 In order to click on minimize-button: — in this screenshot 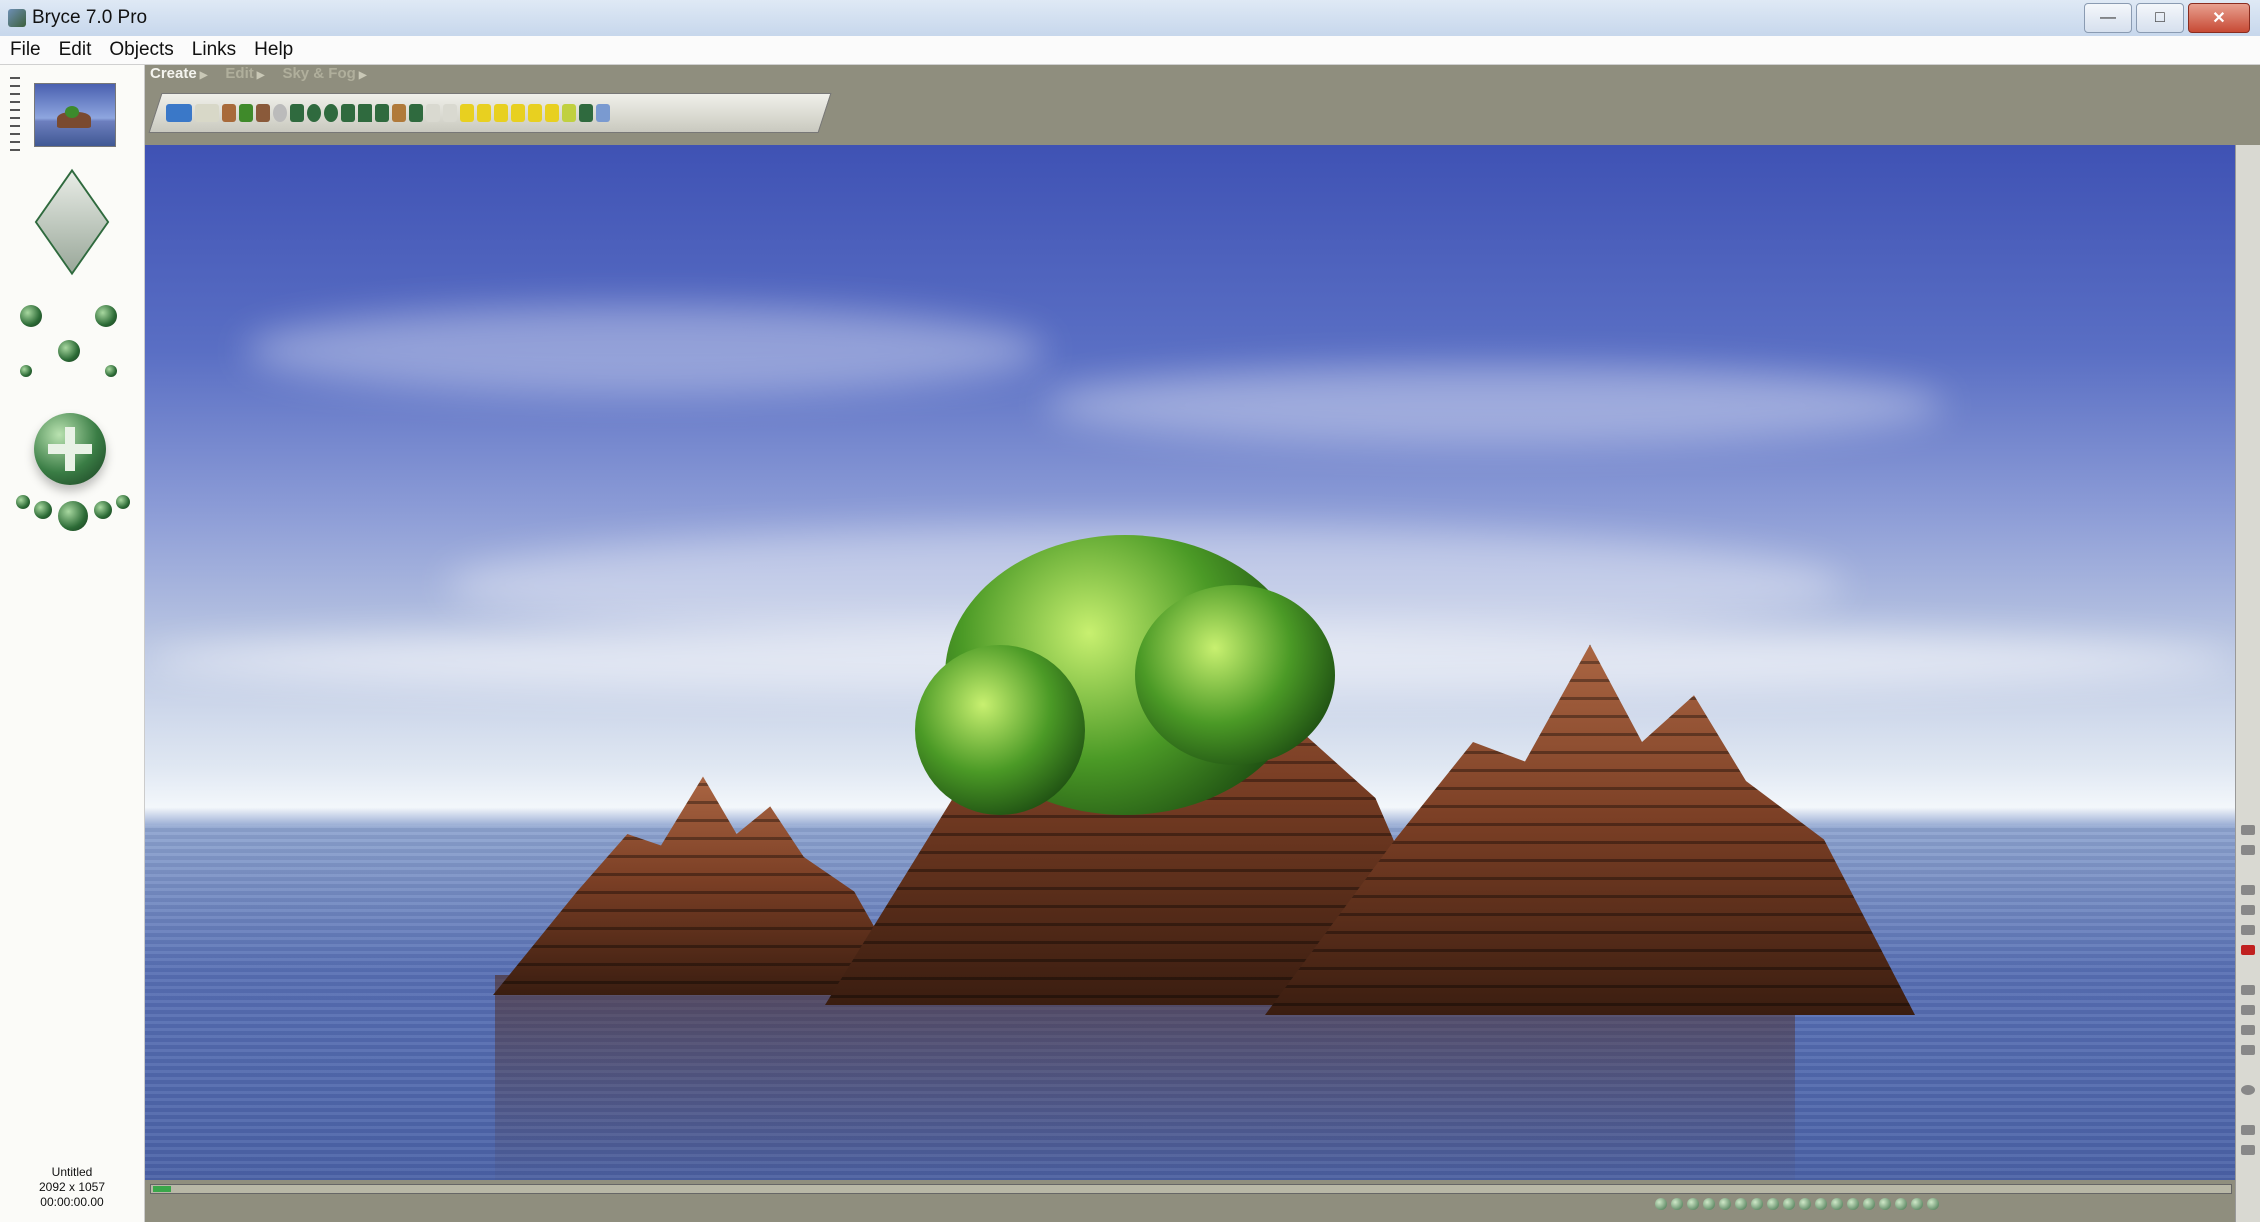, I will do `click(2108, 18)`.